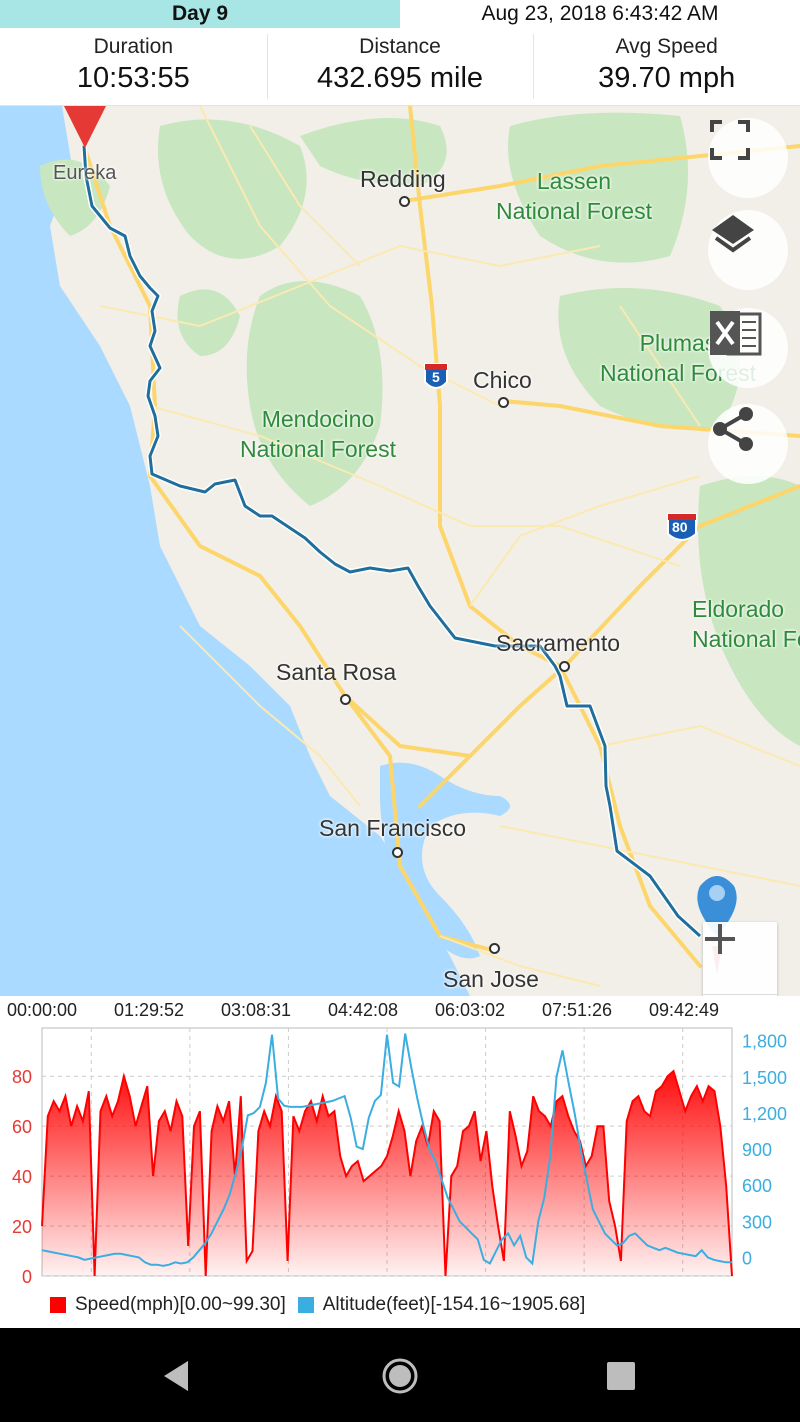  Describe the element at coordinates (149, 1010) in the screenshot. I see `x-tick-label: 01:29:52` at that location.